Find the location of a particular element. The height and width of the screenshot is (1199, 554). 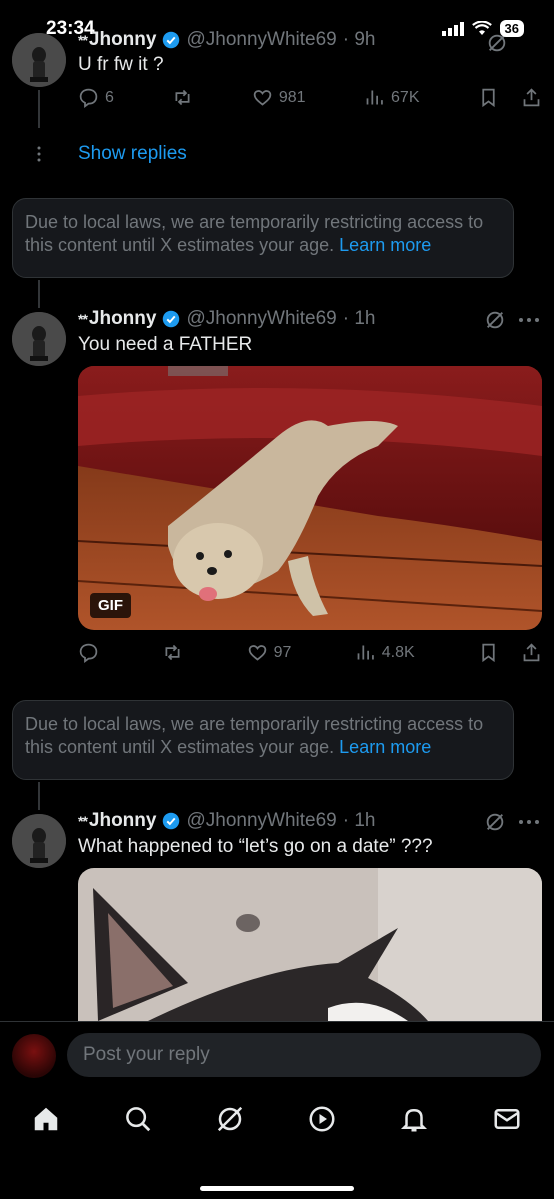

tweet-header: ** Jhonny @JhonnyWhite69 · 9h is located at coordinates (226, 40).